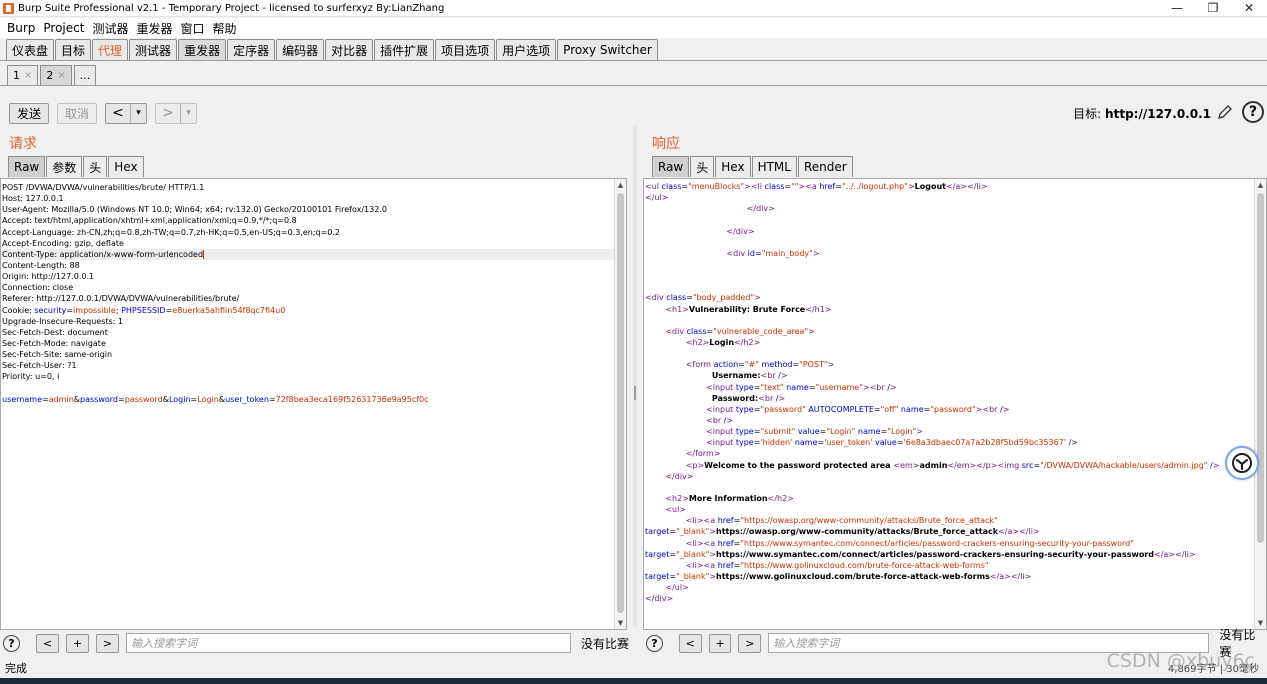  I want to click on param-value: admin, so click(61, 399).